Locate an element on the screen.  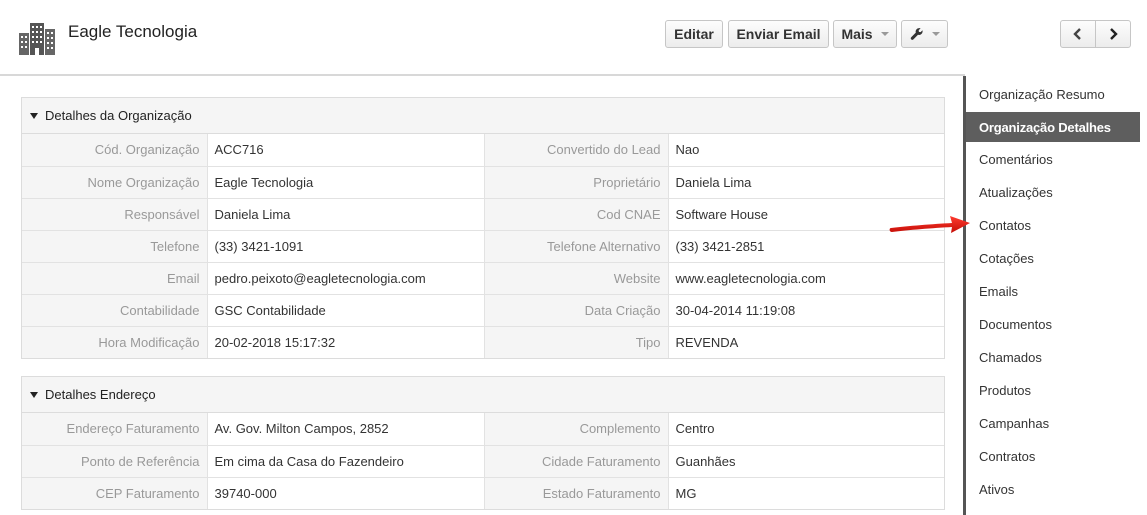
field-label: Complemento is located at coordinates (576, 429).